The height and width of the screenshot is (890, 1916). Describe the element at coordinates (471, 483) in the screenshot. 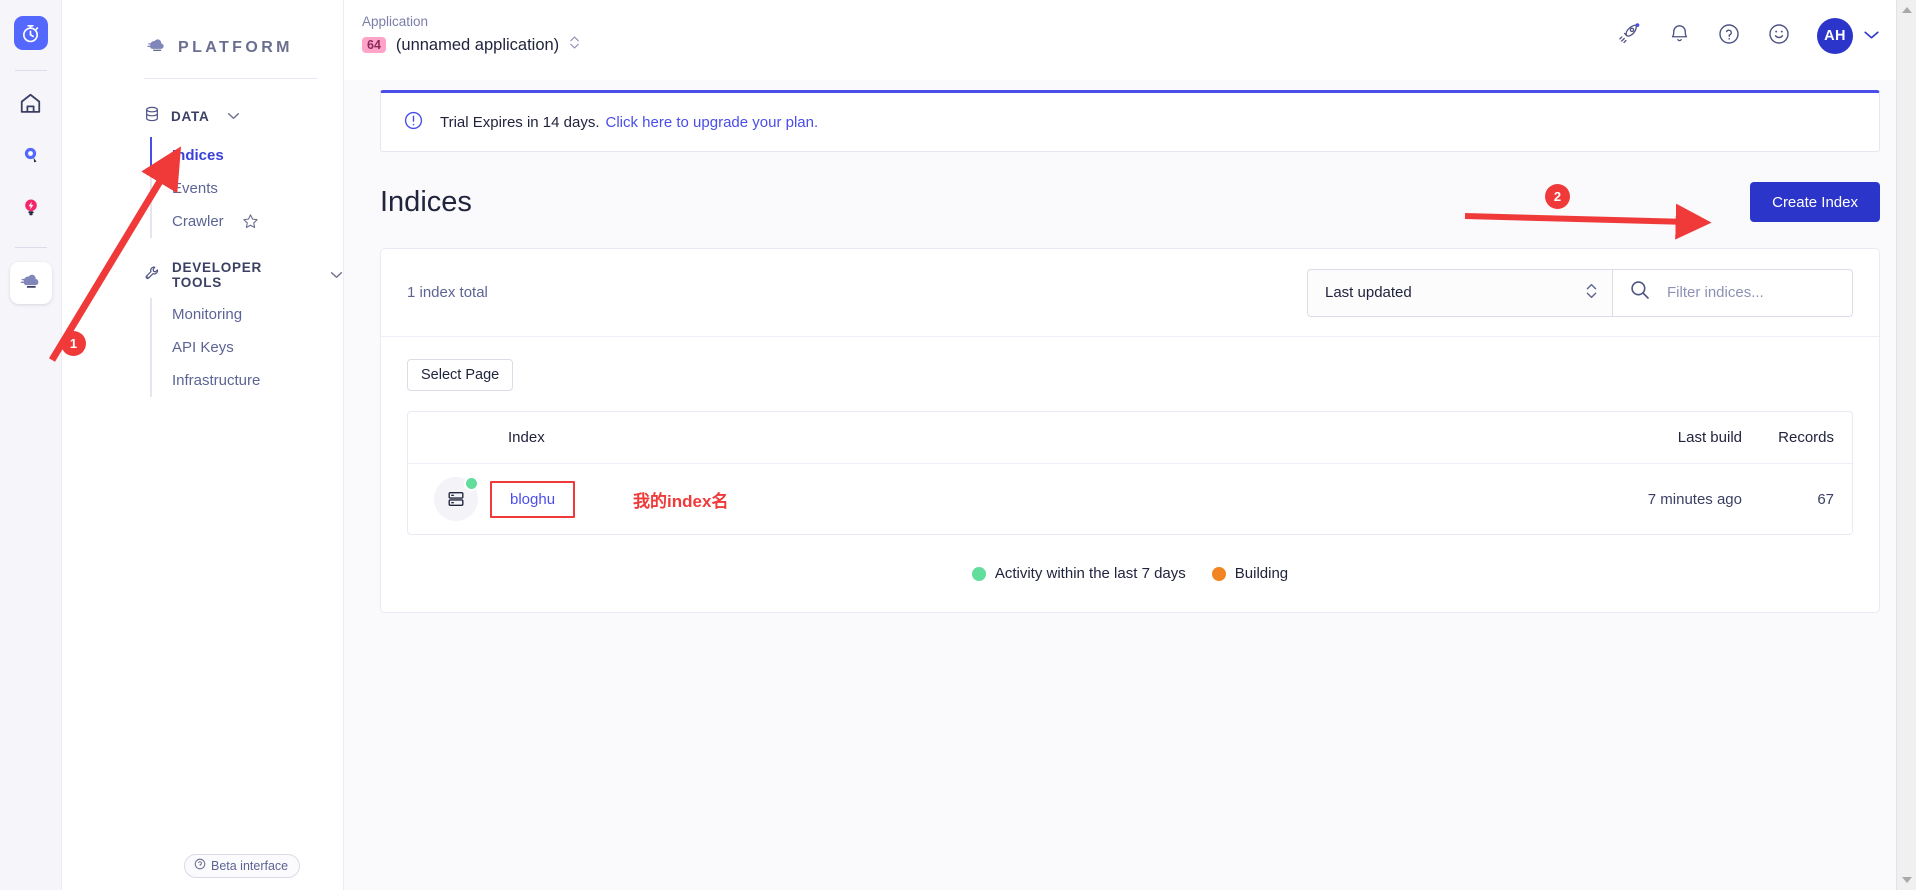

I see `status-dot-active` at that location.